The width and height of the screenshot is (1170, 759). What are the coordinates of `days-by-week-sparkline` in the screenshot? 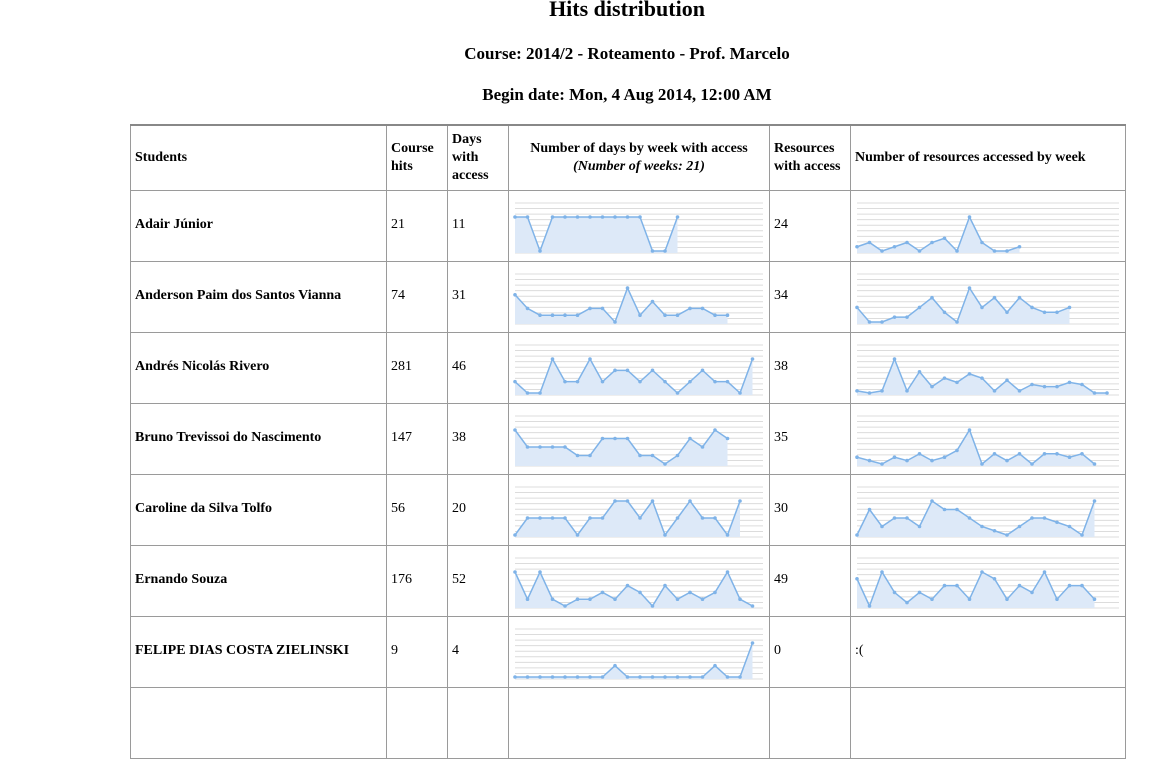 It's located at (639, 226).